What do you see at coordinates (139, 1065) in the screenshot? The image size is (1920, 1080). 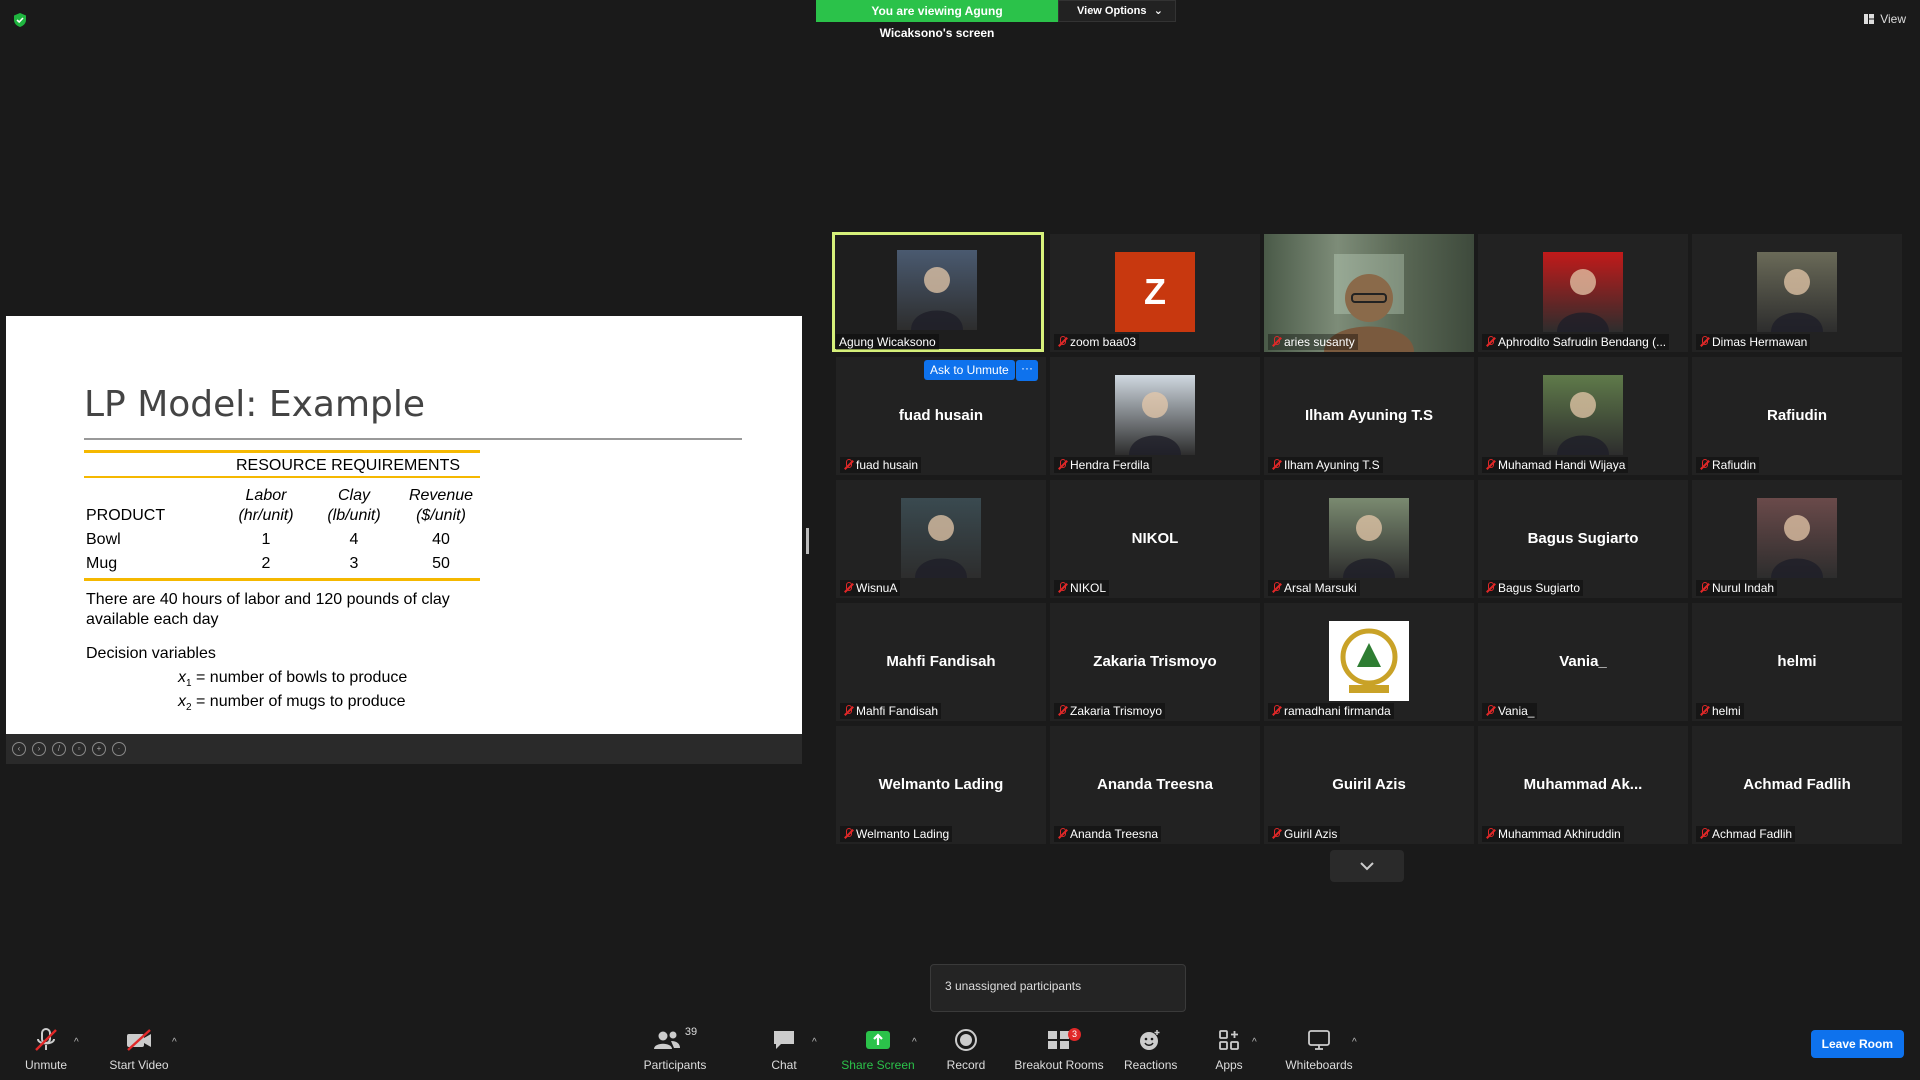 I see `start-video-label: Start Video` at bounding box center [139, 1065].